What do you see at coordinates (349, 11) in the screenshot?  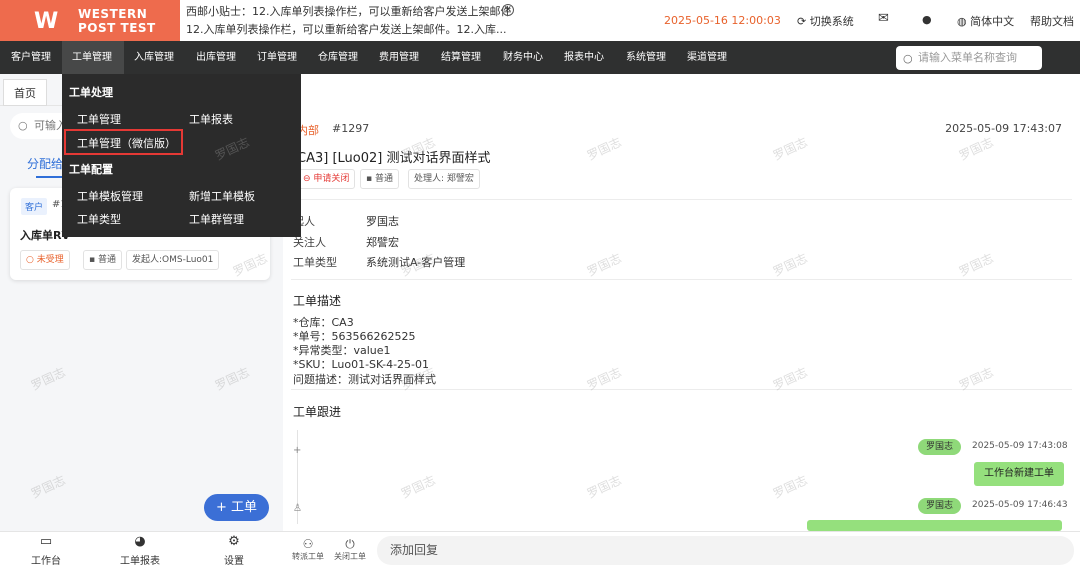 I see `tip-line-1: 西邮小贴士：12.入库单列表操作栏，可以重新给客户发送上架邮件` at bounding box center [349, 11].